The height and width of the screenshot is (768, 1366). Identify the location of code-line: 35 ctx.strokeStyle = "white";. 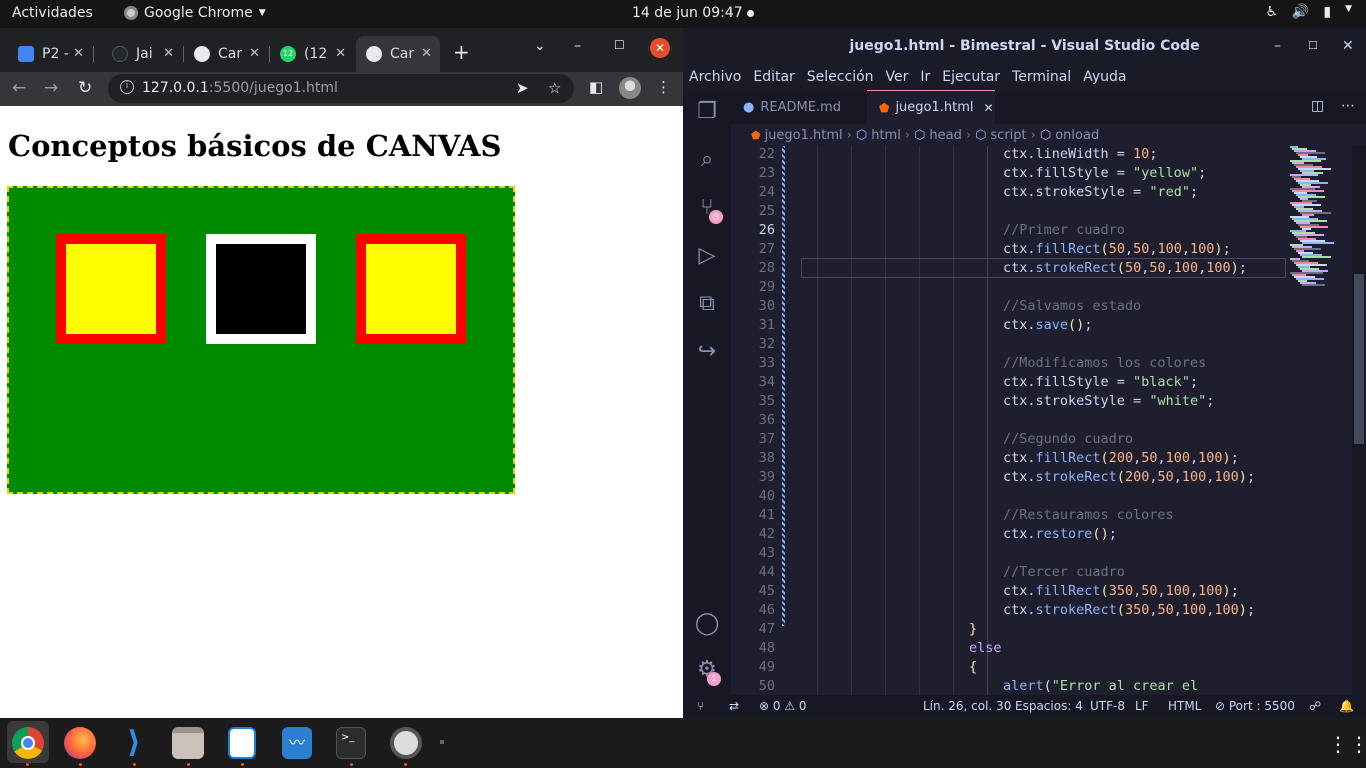
(1008, 402).